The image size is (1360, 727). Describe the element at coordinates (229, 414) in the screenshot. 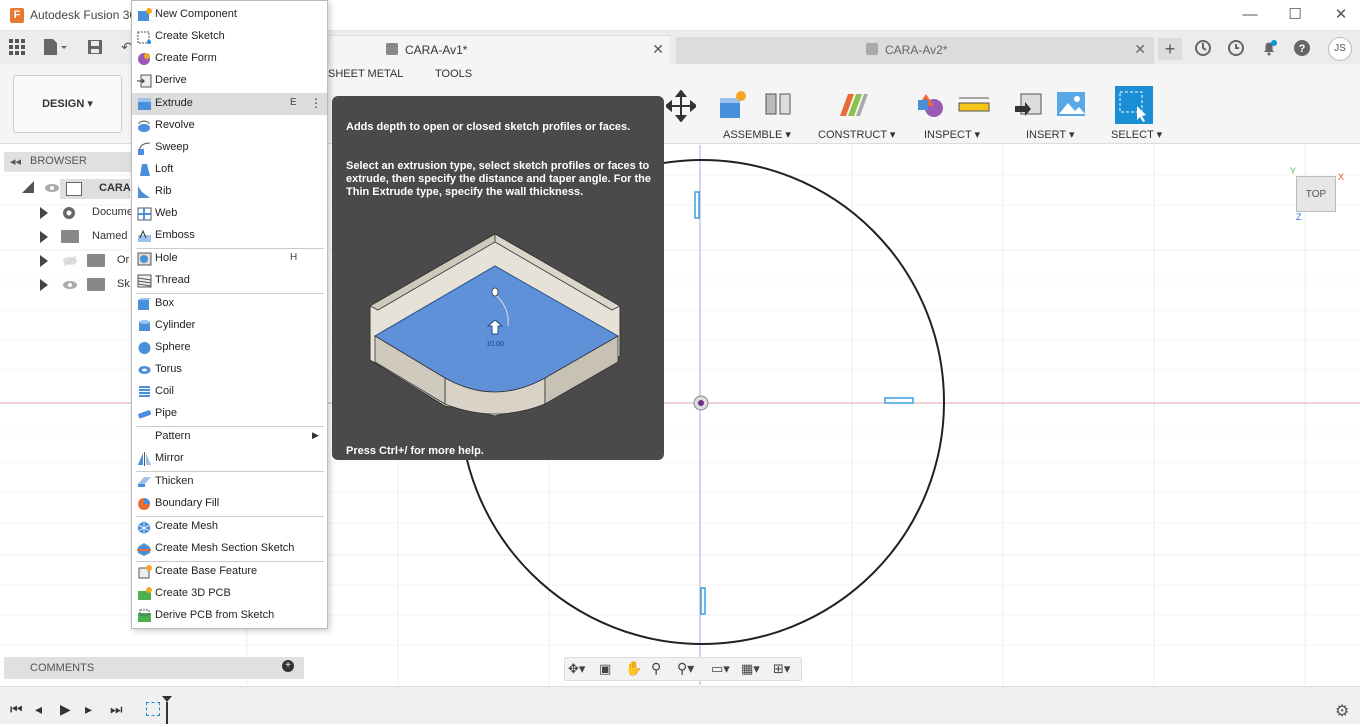

I see `menu-item-pipe: Pipe` at that location.